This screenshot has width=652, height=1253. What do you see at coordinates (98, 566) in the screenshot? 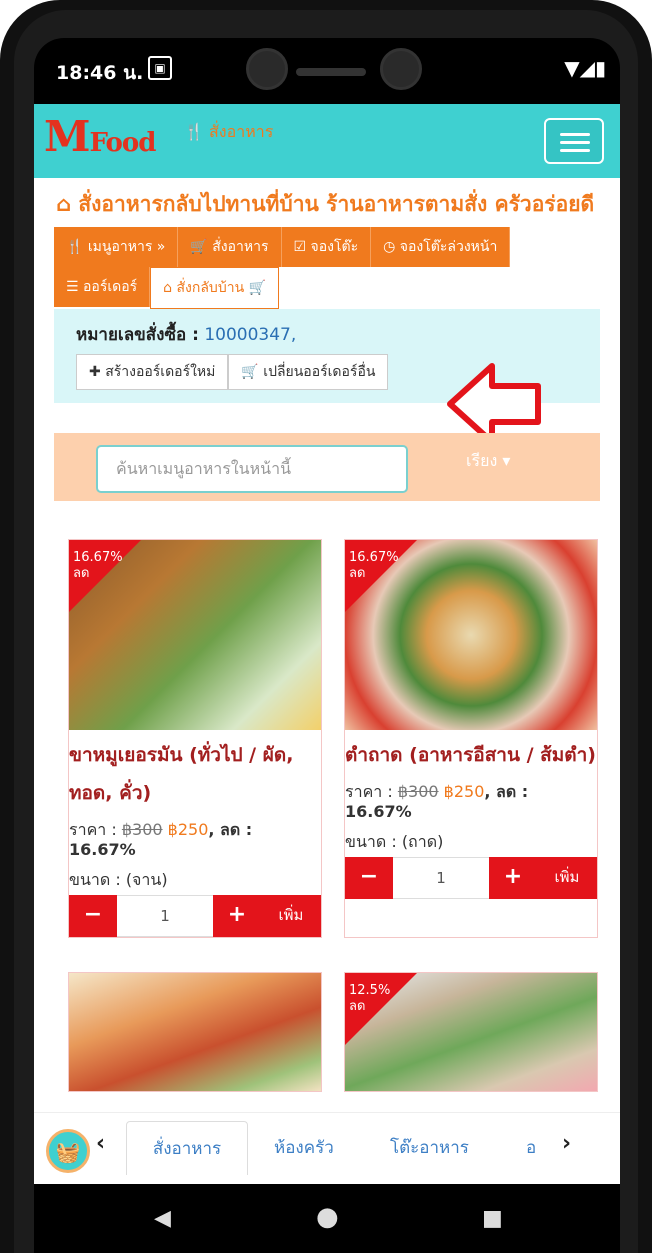
I see `discount-ribbon-text: 16.67% ลด` at bounding box center [98, 566].